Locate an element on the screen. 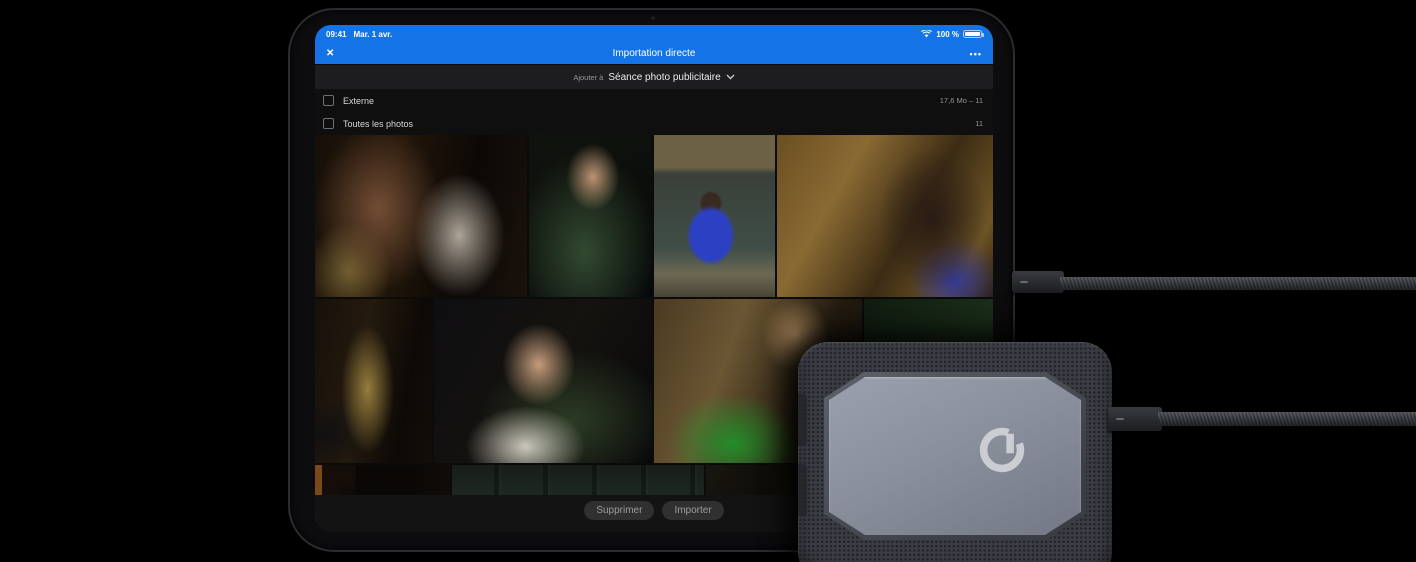  checkbox-externe is located at coordinates (328, 100).